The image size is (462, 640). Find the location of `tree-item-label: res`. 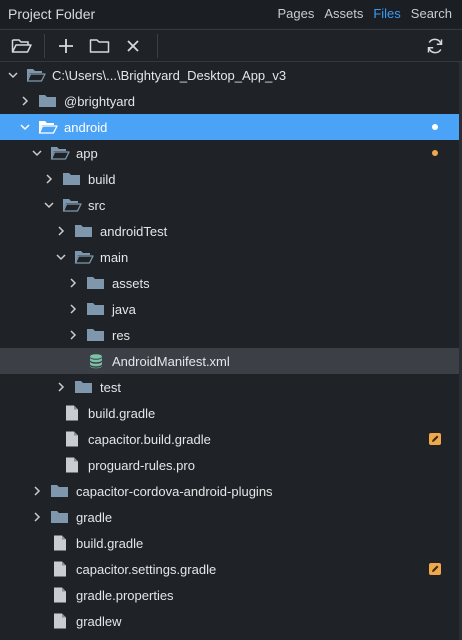

tree-item-label: res is located at coordinates (121, 335).